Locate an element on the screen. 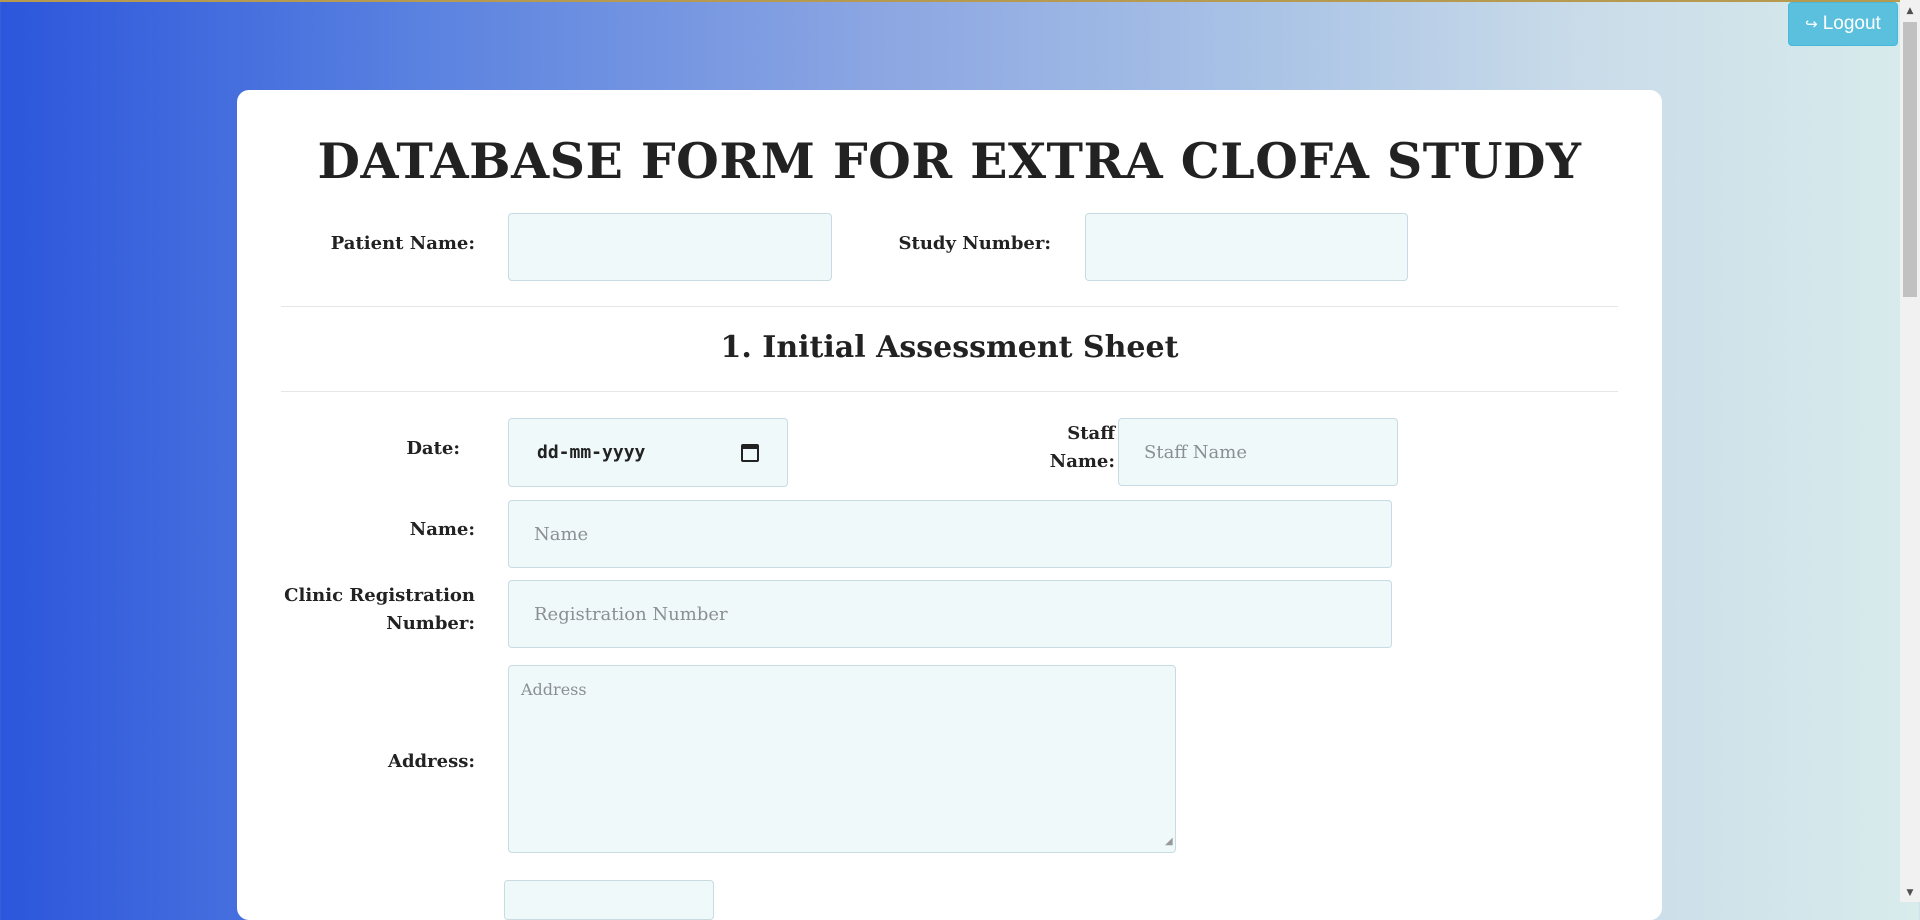 The height and width of the screenshot is (920, 1920). address-textarea is located at coordinates (842, 759).